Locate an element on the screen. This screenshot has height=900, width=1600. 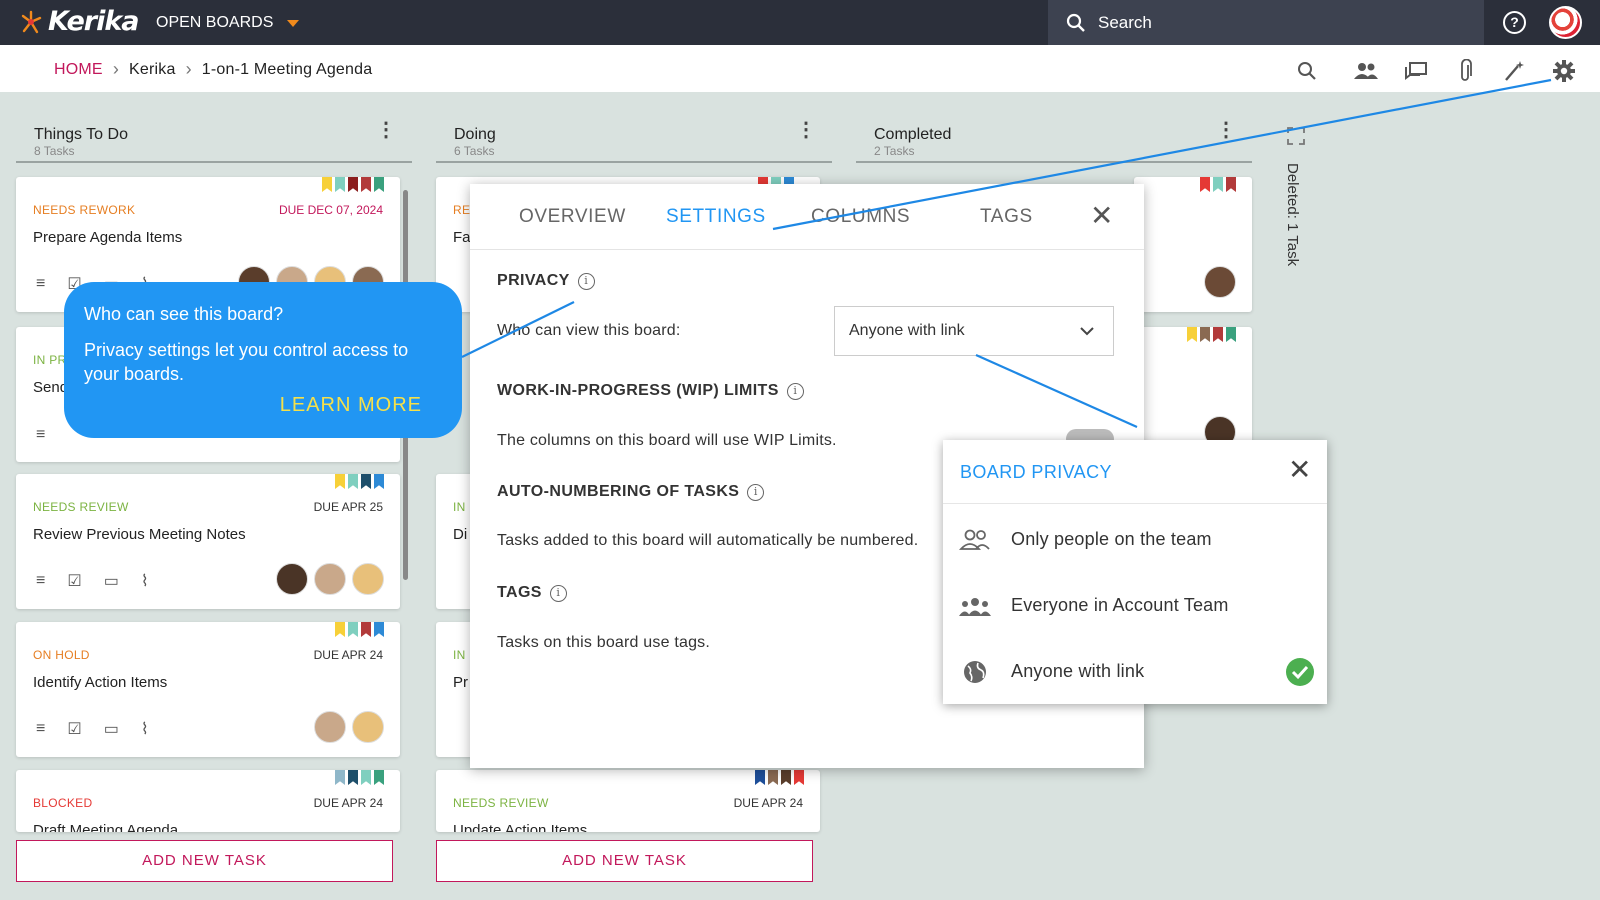
breadcrumb-home: HOME is located at coordinates (78, 70).